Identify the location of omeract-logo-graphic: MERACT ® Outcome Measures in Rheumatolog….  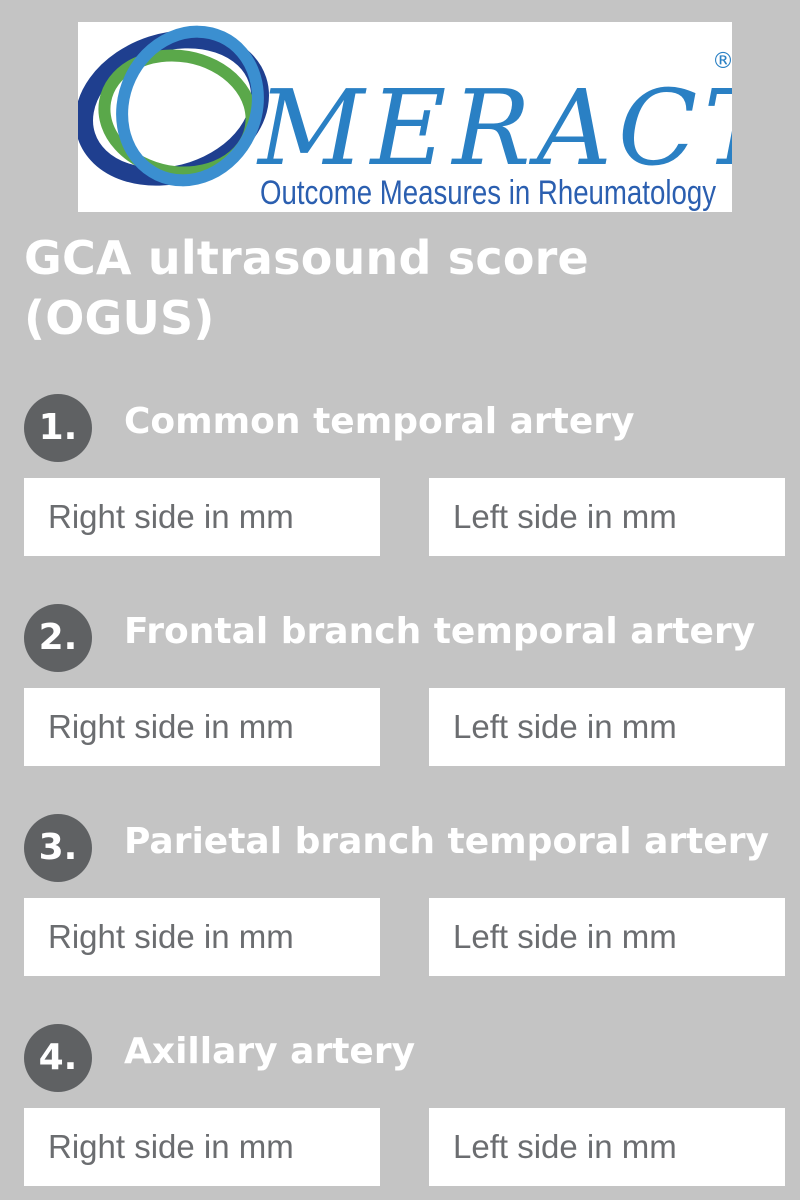
(405, 118).